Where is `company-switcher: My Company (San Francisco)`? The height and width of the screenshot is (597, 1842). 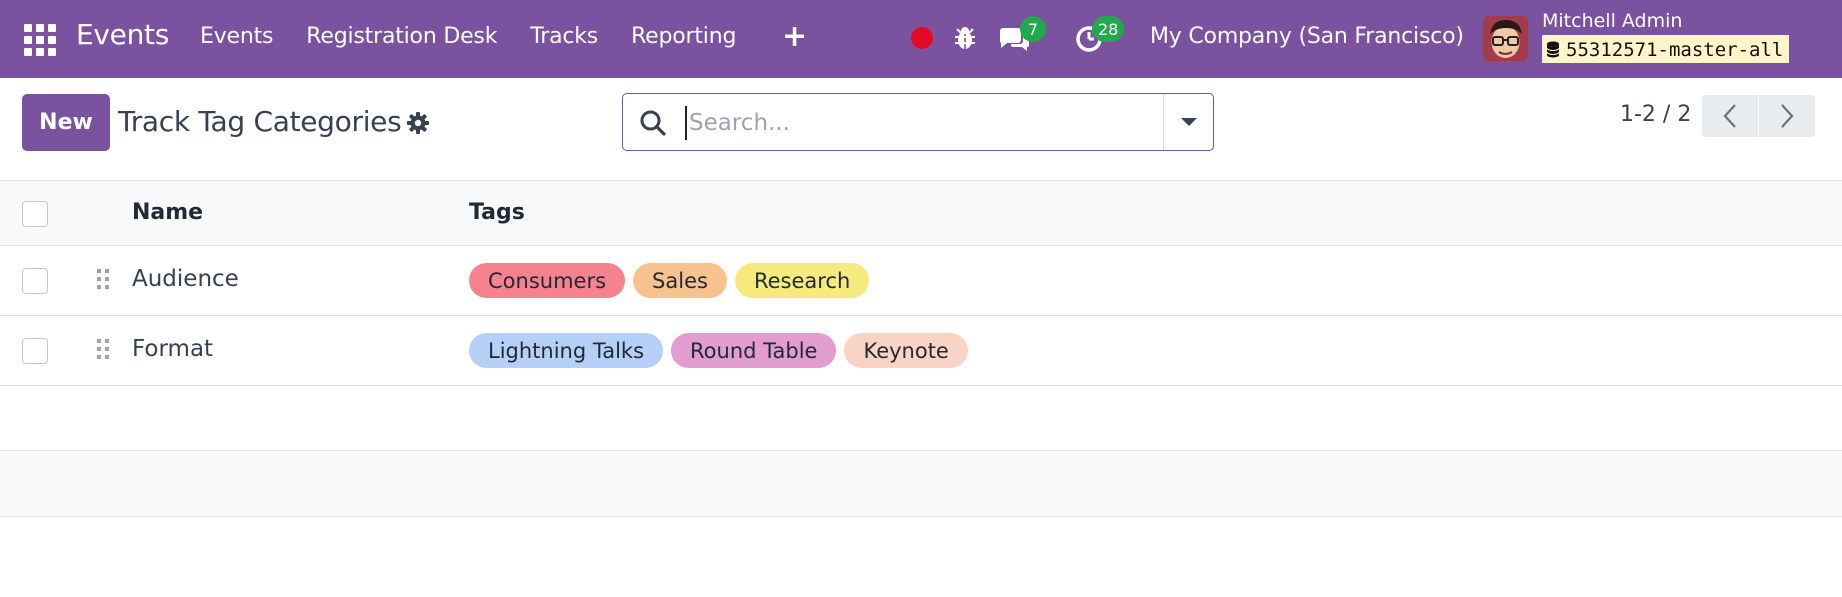 company-switcher: My Company (San Francisco) is located at coordinates (1307, 36).